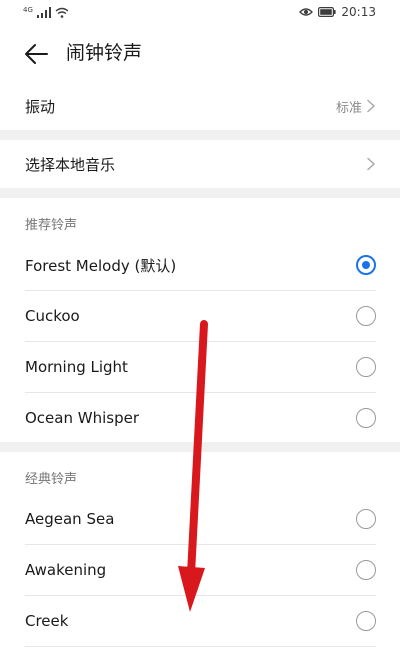  What do you see at coordinates (76, 367) in the screenshot?
I see `ringtone-label: Morning Light` at bounding box center [76, 367].